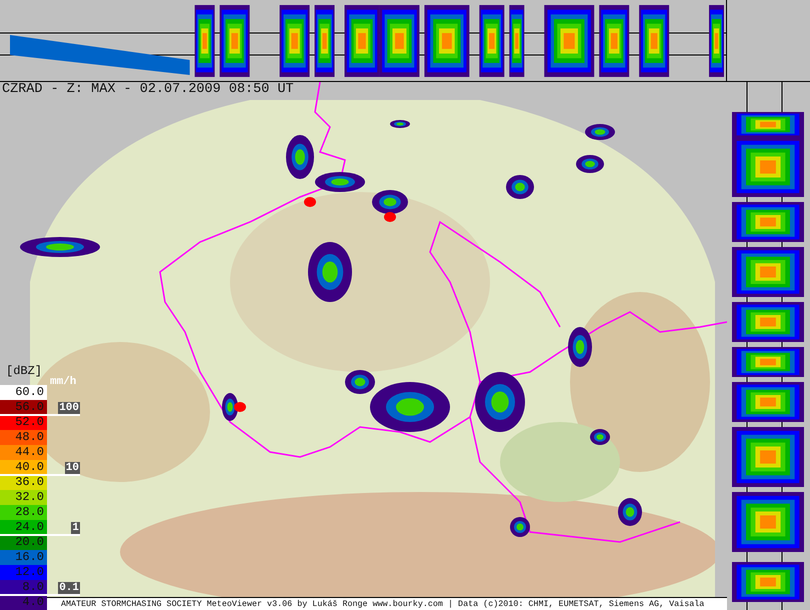  I want to click on legend-unit: [dBZ], so click(24, 371).